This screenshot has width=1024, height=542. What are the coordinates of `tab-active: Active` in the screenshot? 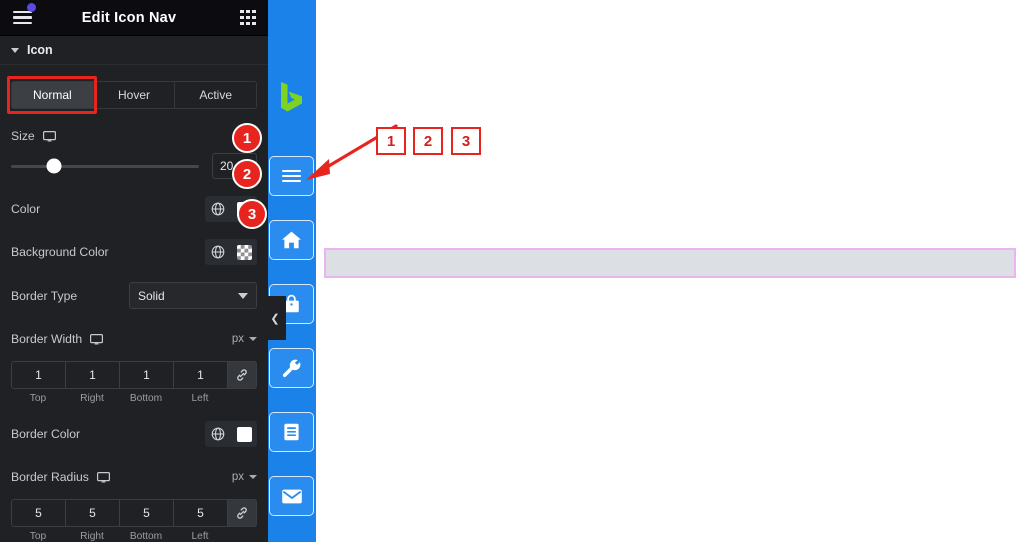 It's located at (215, 95).